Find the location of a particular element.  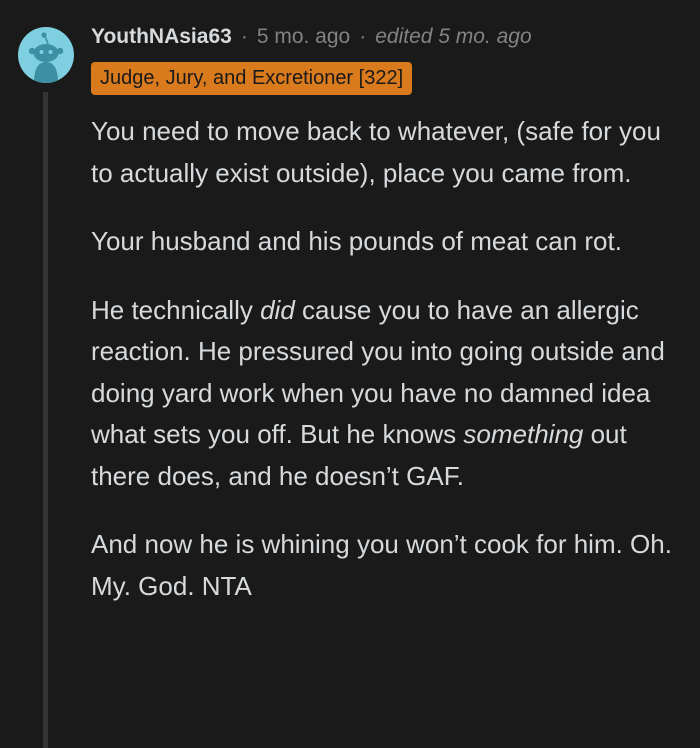

edited-timestamp: edited 5 mo. ago is located at coordinates (453, 36).